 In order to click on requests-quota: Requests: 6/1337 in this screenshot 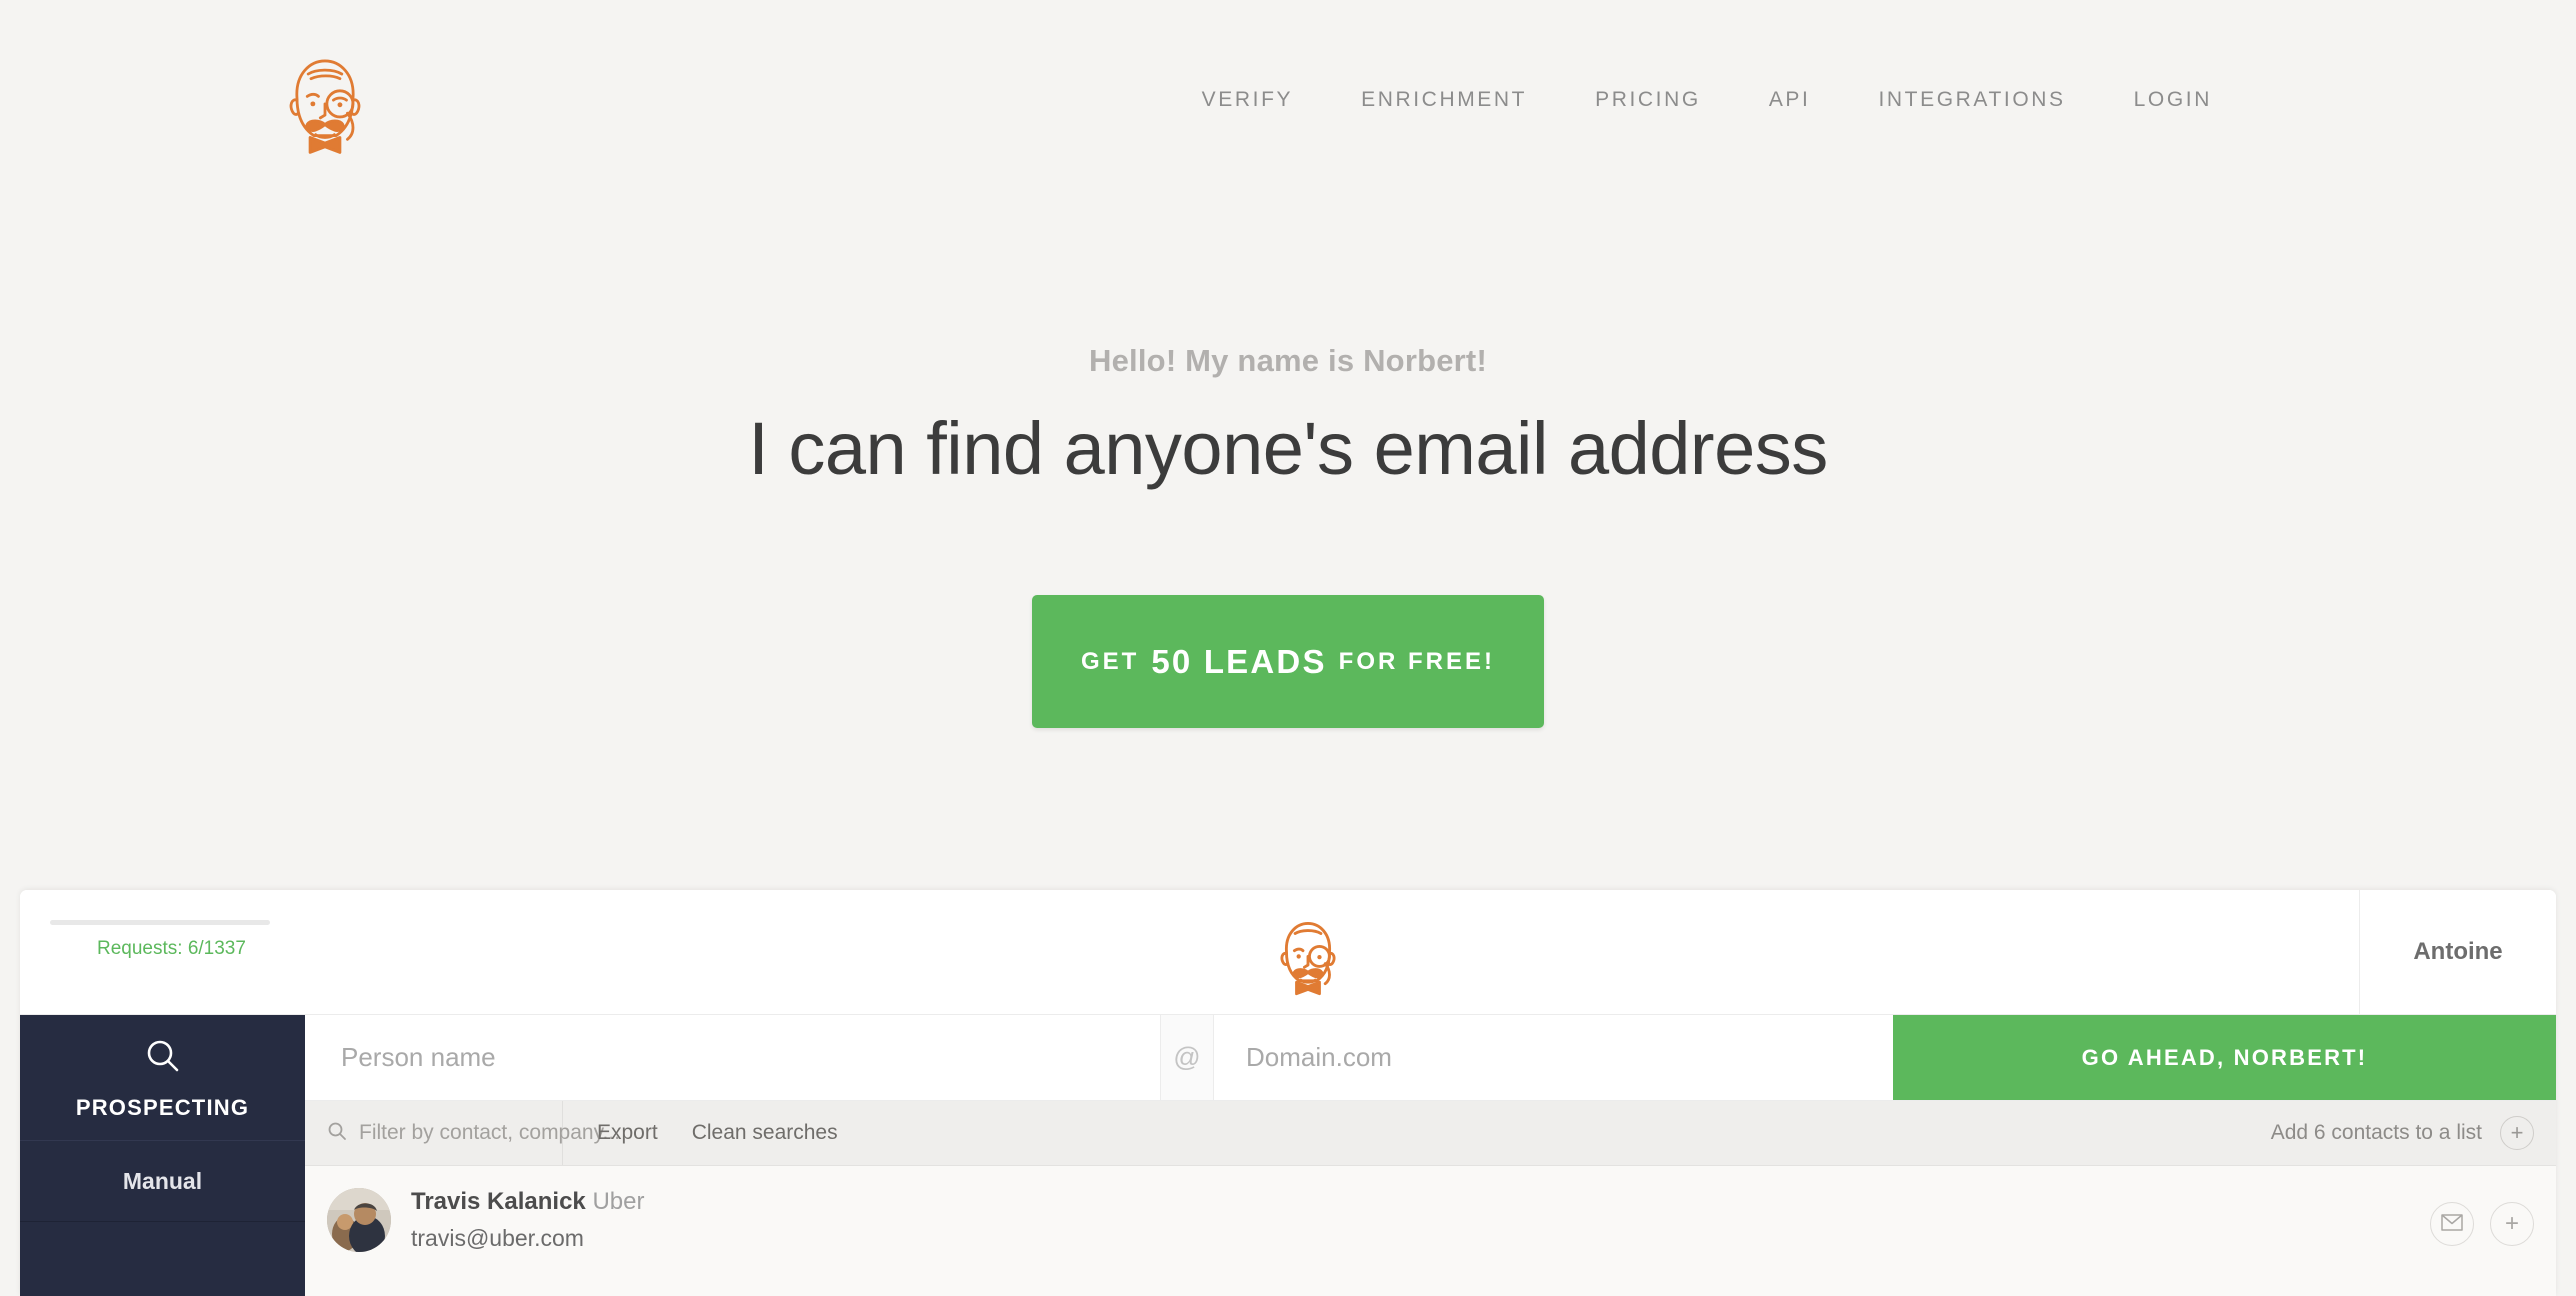, I will do `click(175, 940)`.